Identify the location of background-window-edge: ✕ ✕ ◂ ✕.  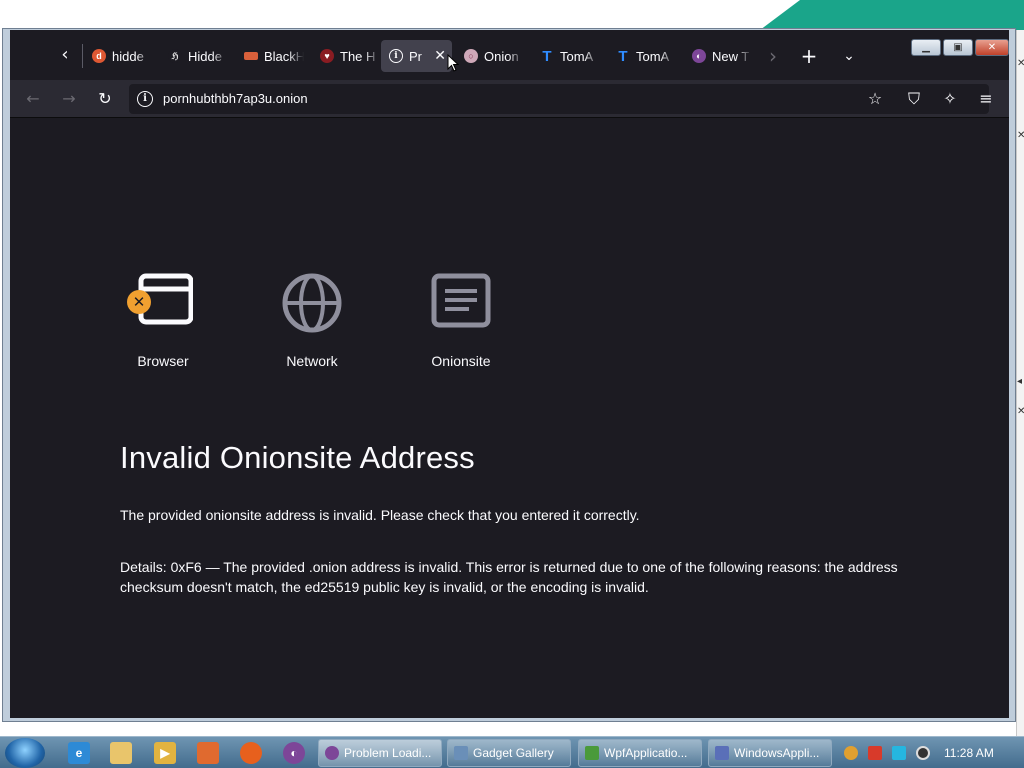
(1020, 383).